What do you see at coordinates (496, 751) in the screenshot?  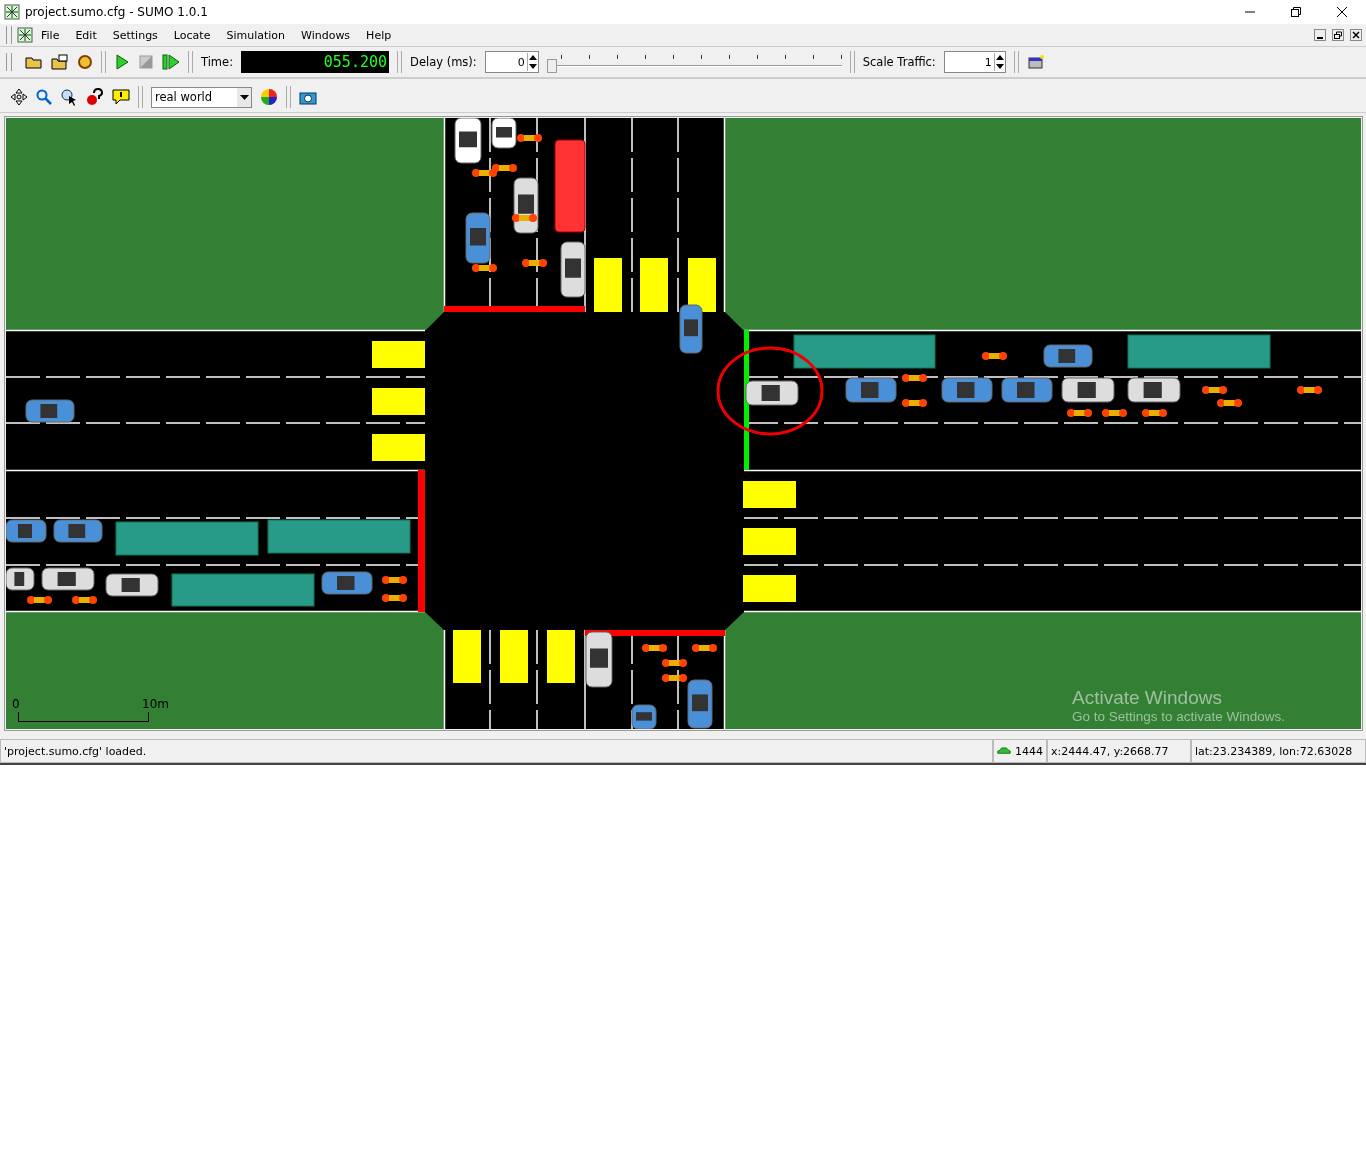 I see `status-message: 'project.sumo.cfg' loaded.` at bounding box center [496, 751].